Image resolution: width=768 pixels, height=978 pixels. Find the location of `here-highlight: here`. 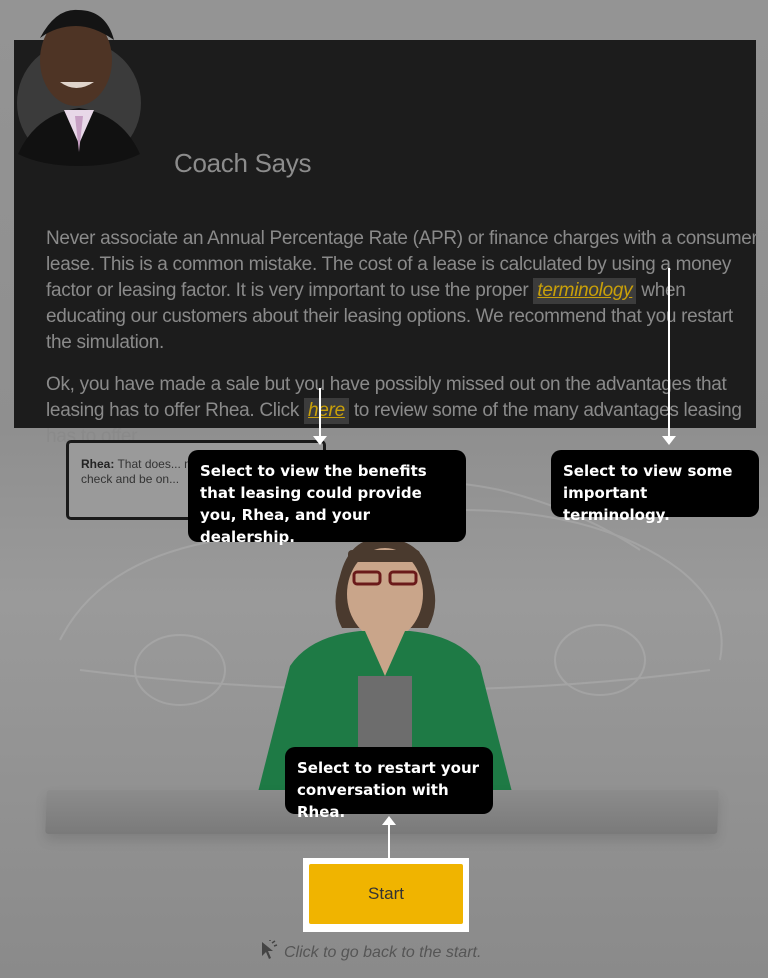

here-highlight: here is located at coordinates (326, 411).